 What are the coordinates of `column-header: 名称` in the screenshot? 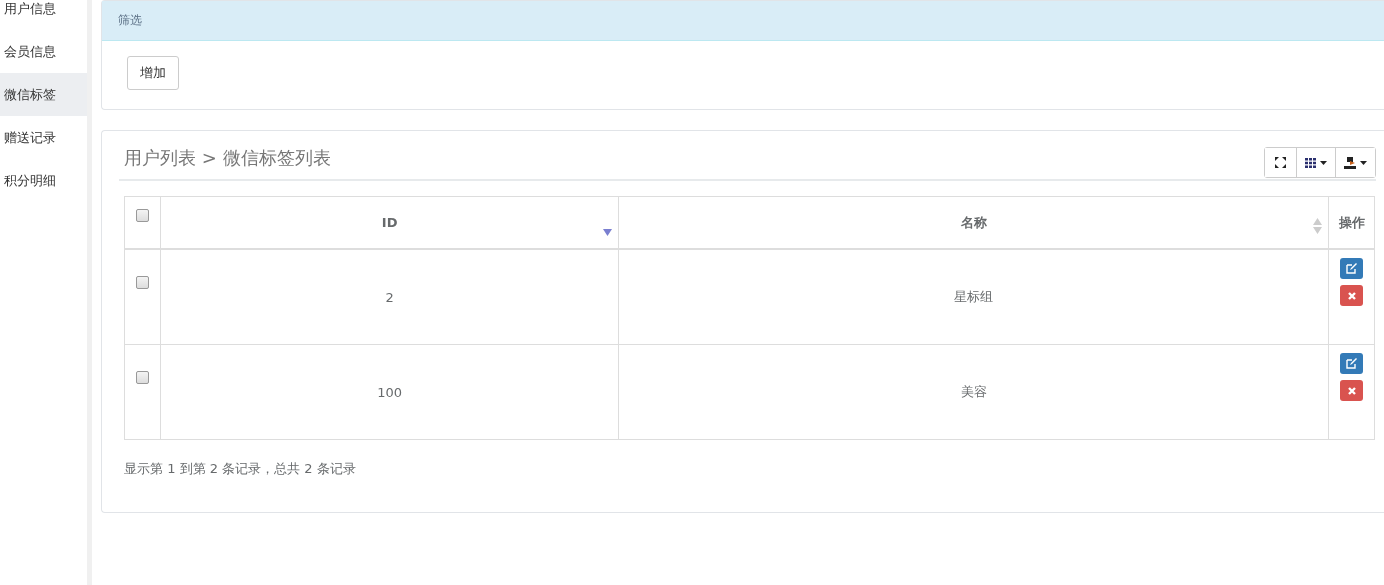 It's located at (973, 222).